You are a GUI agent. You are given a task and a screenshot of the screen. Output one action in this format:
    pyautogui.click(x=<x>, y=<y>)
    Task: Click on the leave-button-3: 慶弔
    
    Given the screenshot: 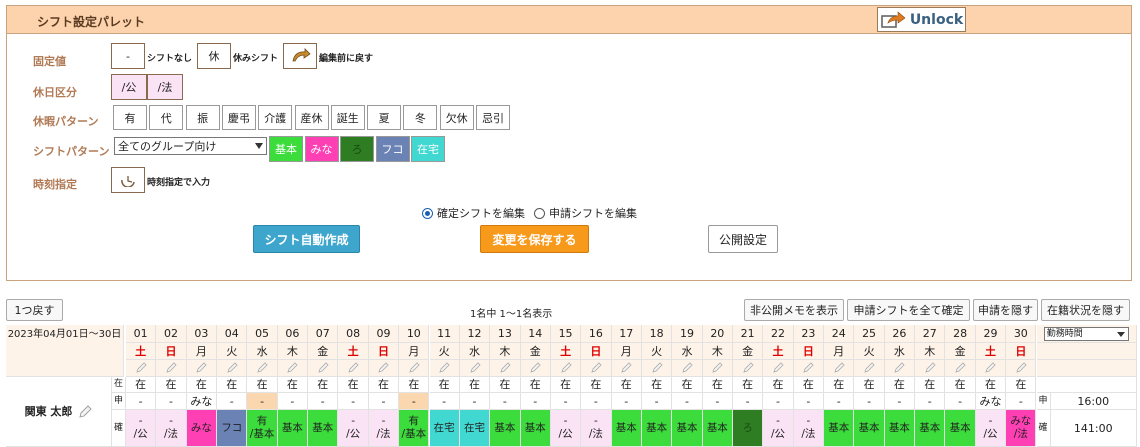 What is the action you would take?
    pyautogui.click(x=238, y=117)
    